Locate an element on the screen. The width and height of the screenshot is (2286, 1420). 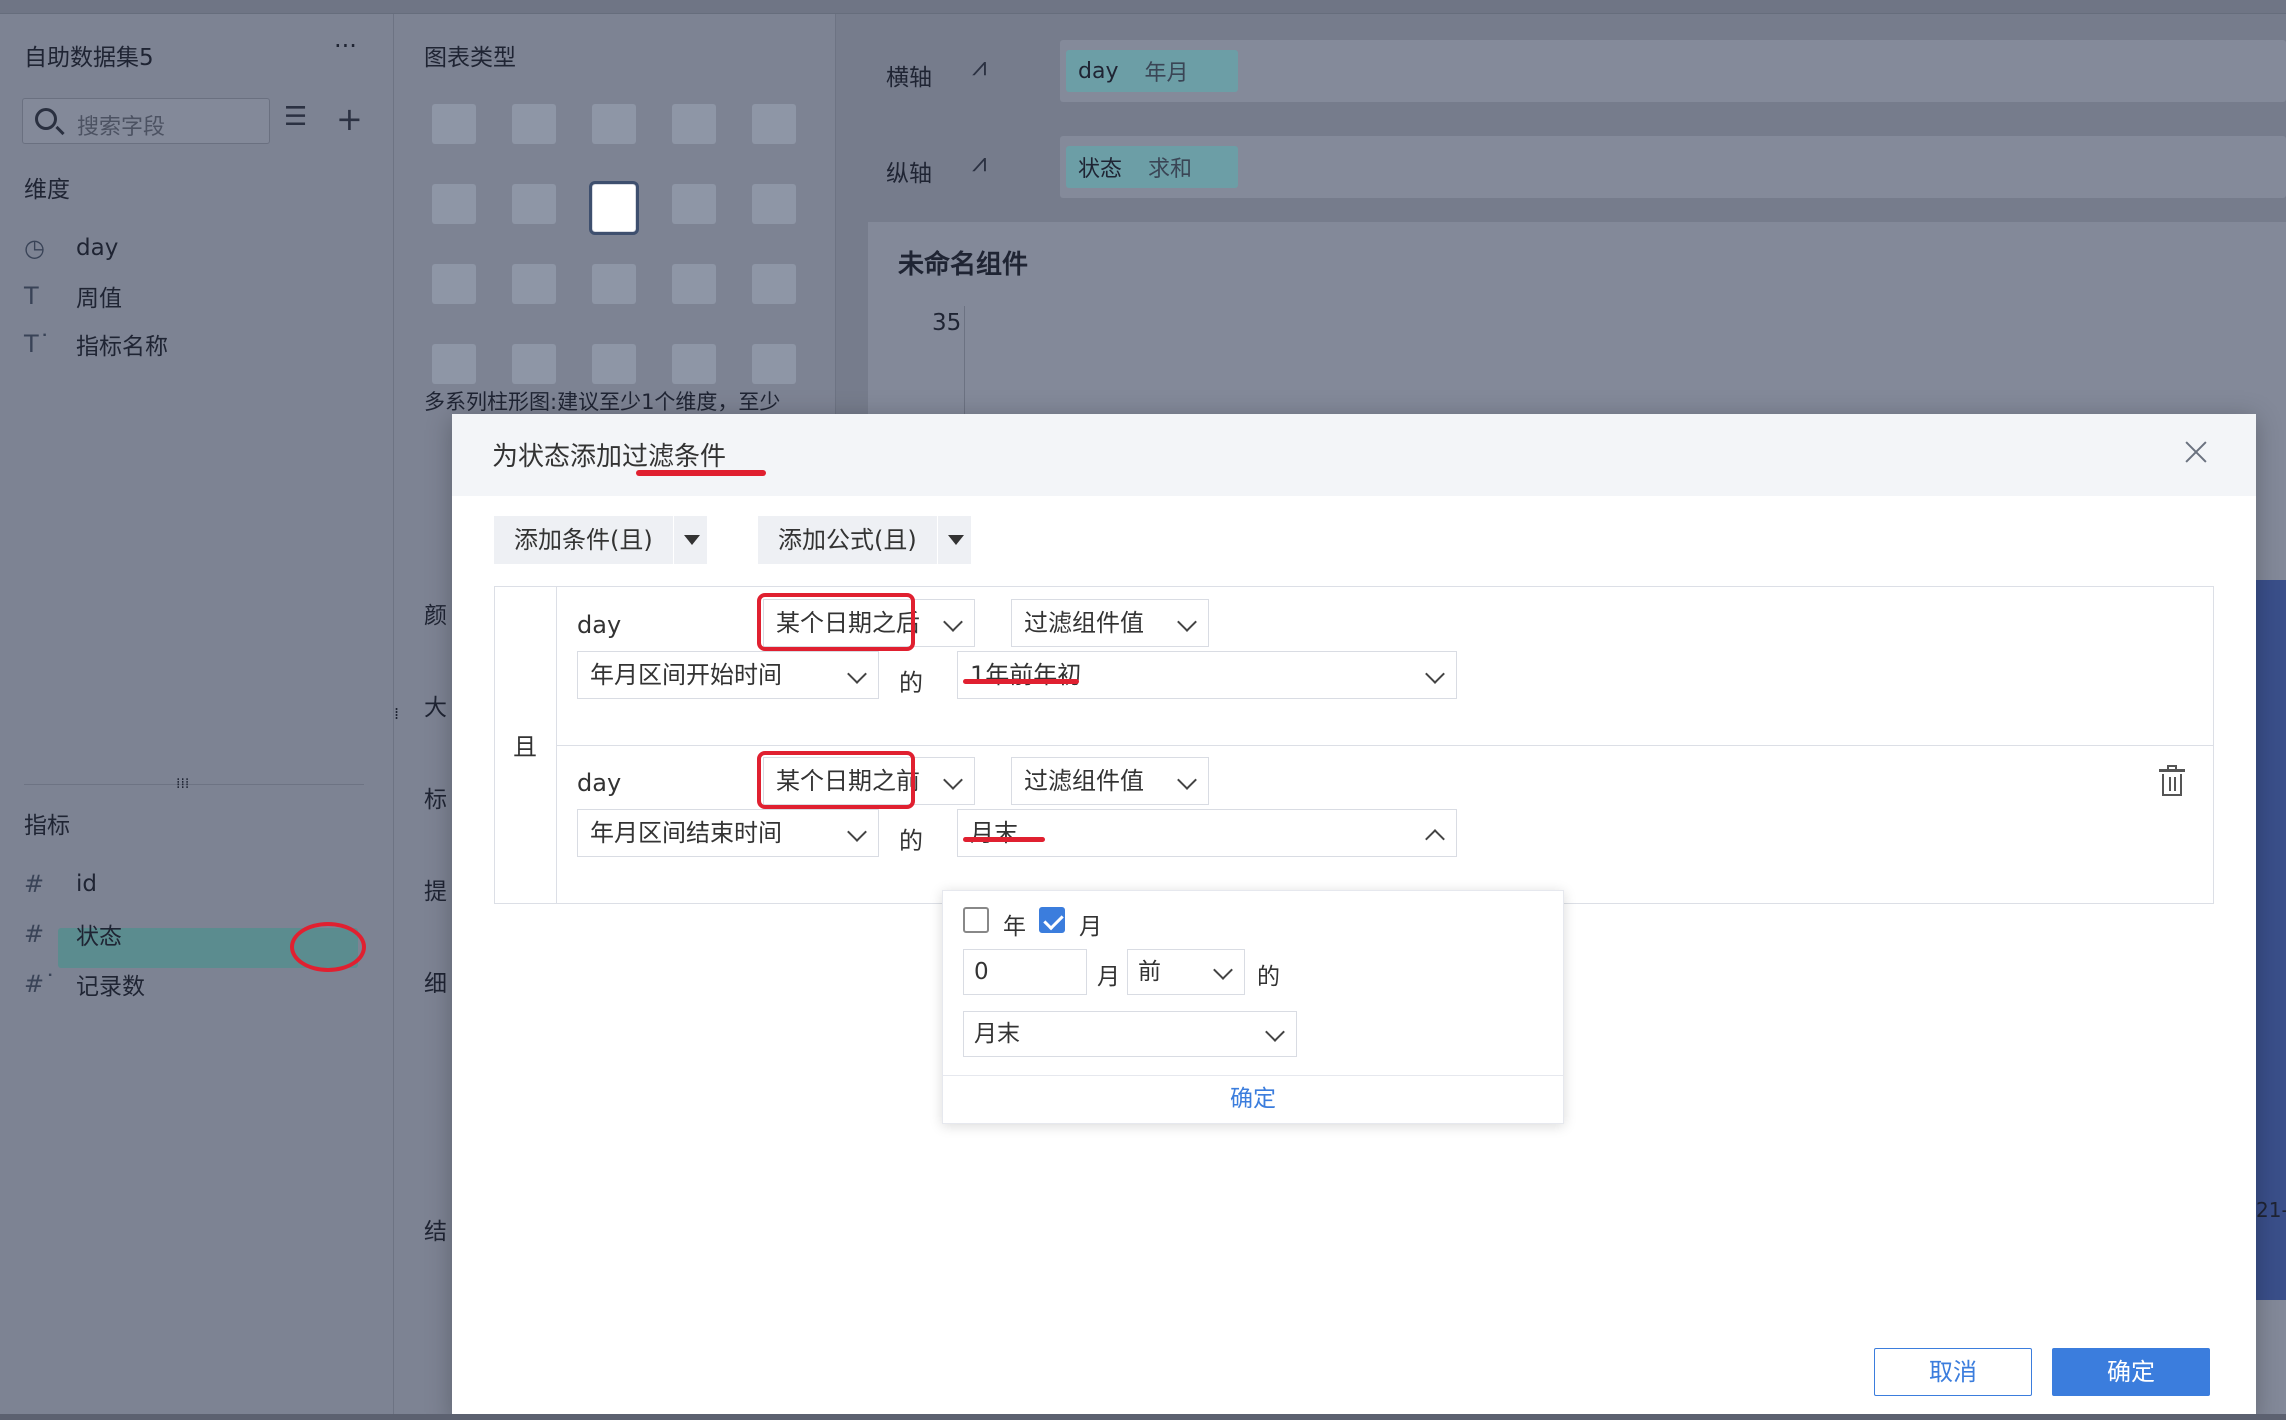
dialog-header: 为状态添加过滤条件 is located at coordinates (1354, 455).